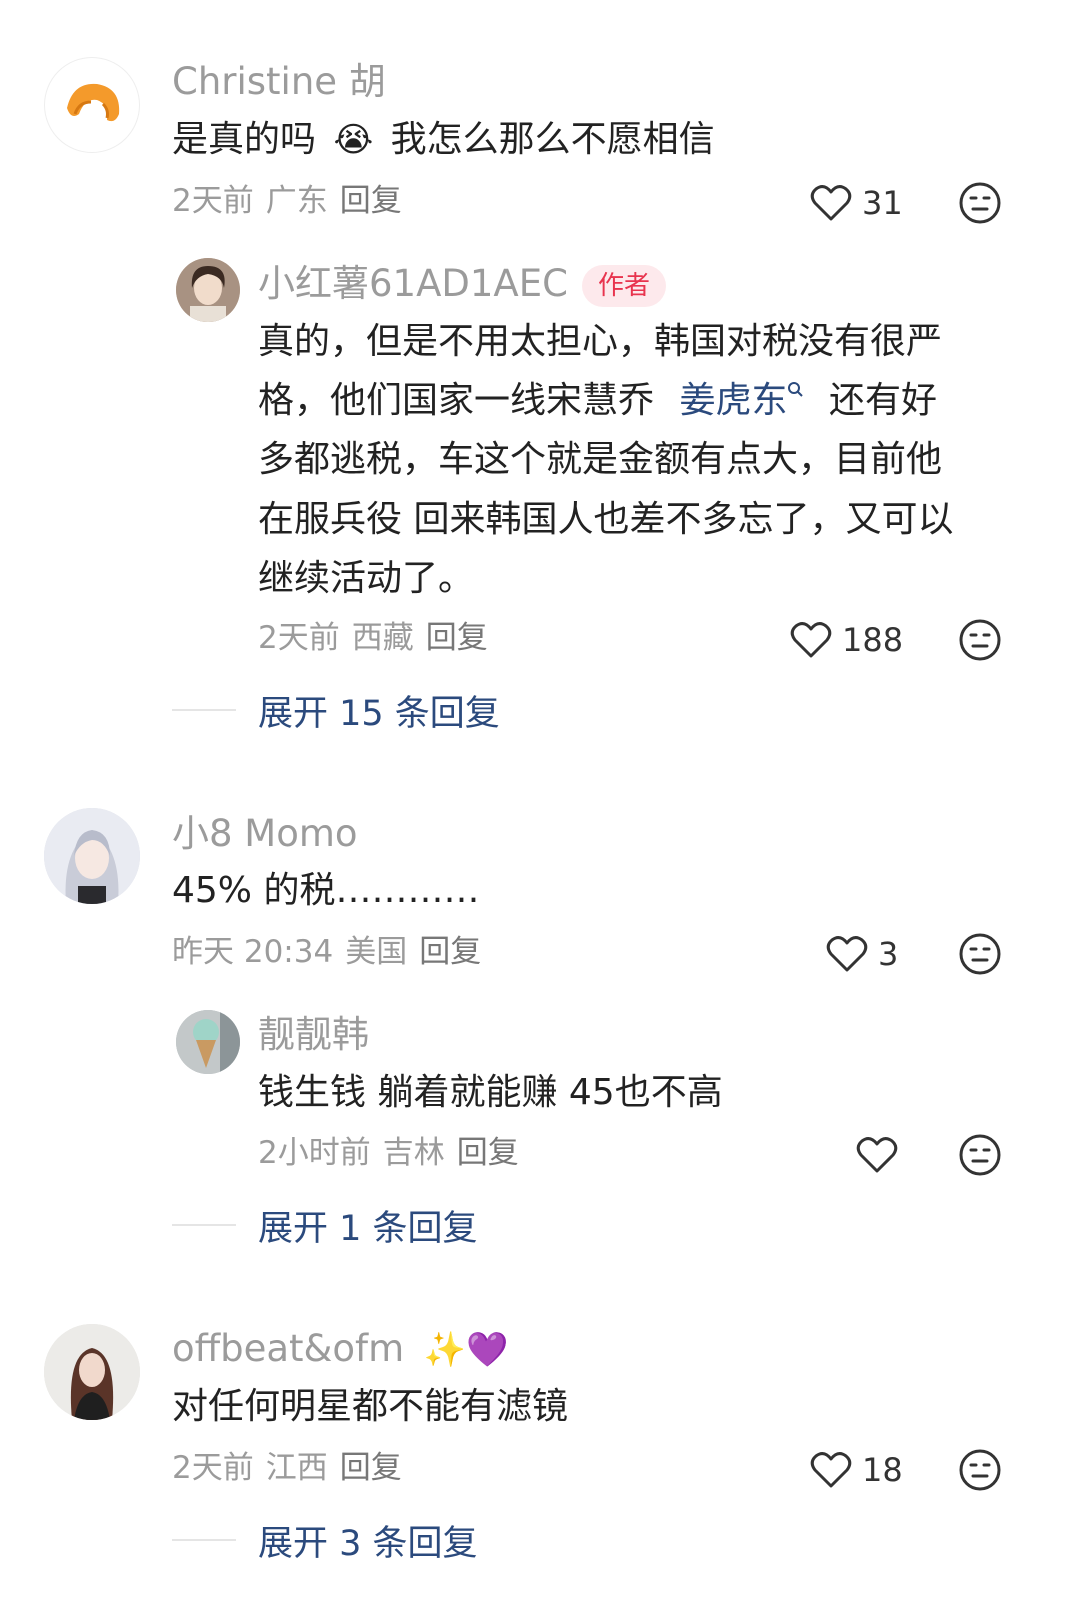 The image size is (1080, 1622). Describe the element at coordinates (413, 283) in the screenshot. I see `reply-author-name: 小红薯61AD1AEC` at that location.